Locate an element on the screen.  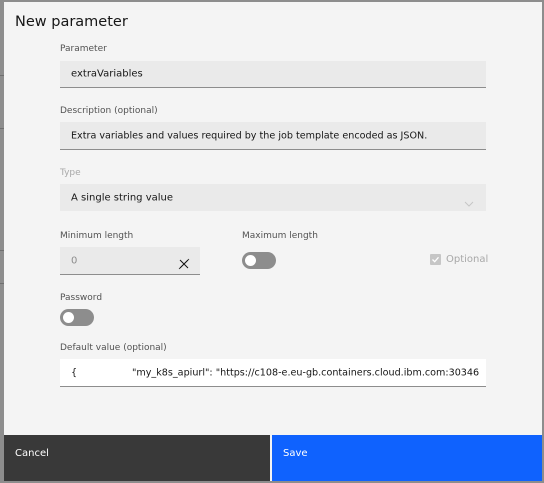
min-length-value: 0 is located at coordinates (74, 260).